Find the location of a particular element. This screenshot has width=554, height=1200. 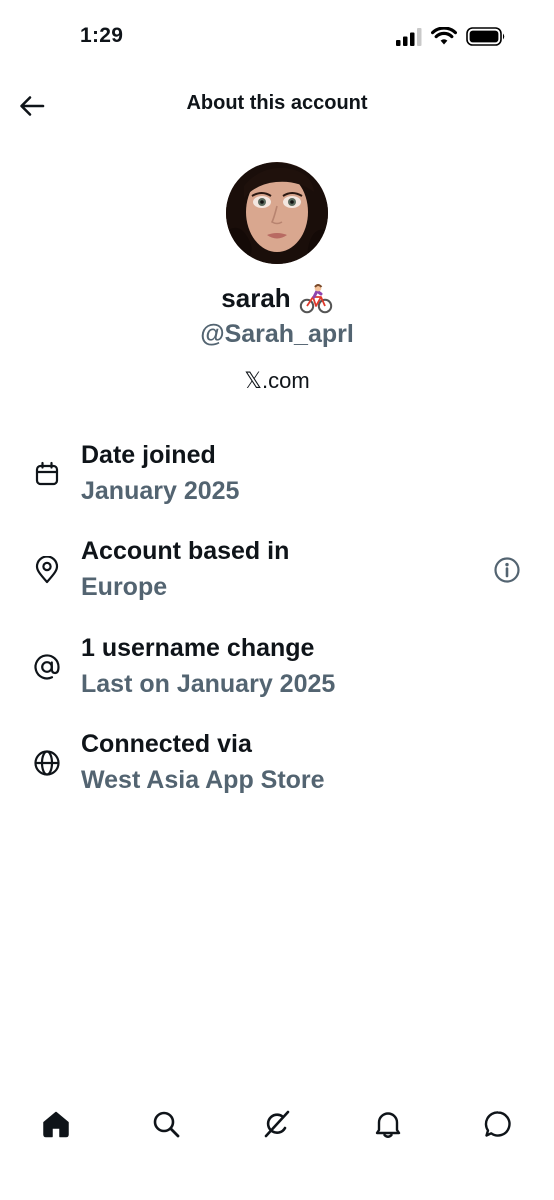

search-icon is located at coordinates (166, 1124).